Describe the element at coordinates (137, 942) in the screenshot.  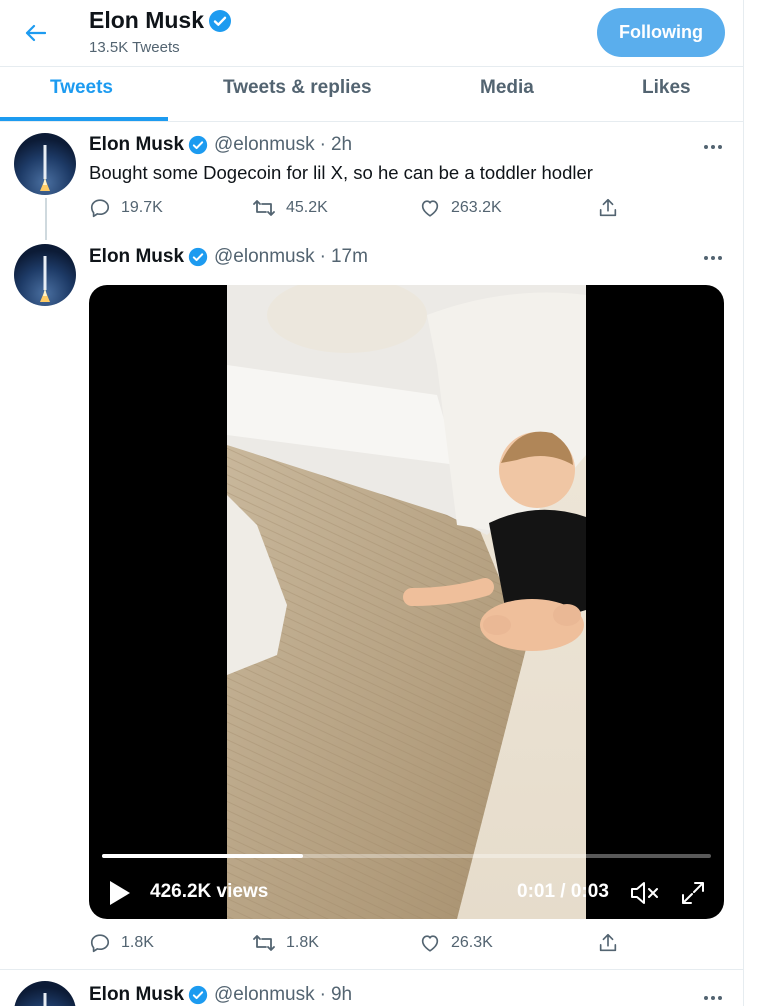
I see `reply-count: 1.8K` at that location.